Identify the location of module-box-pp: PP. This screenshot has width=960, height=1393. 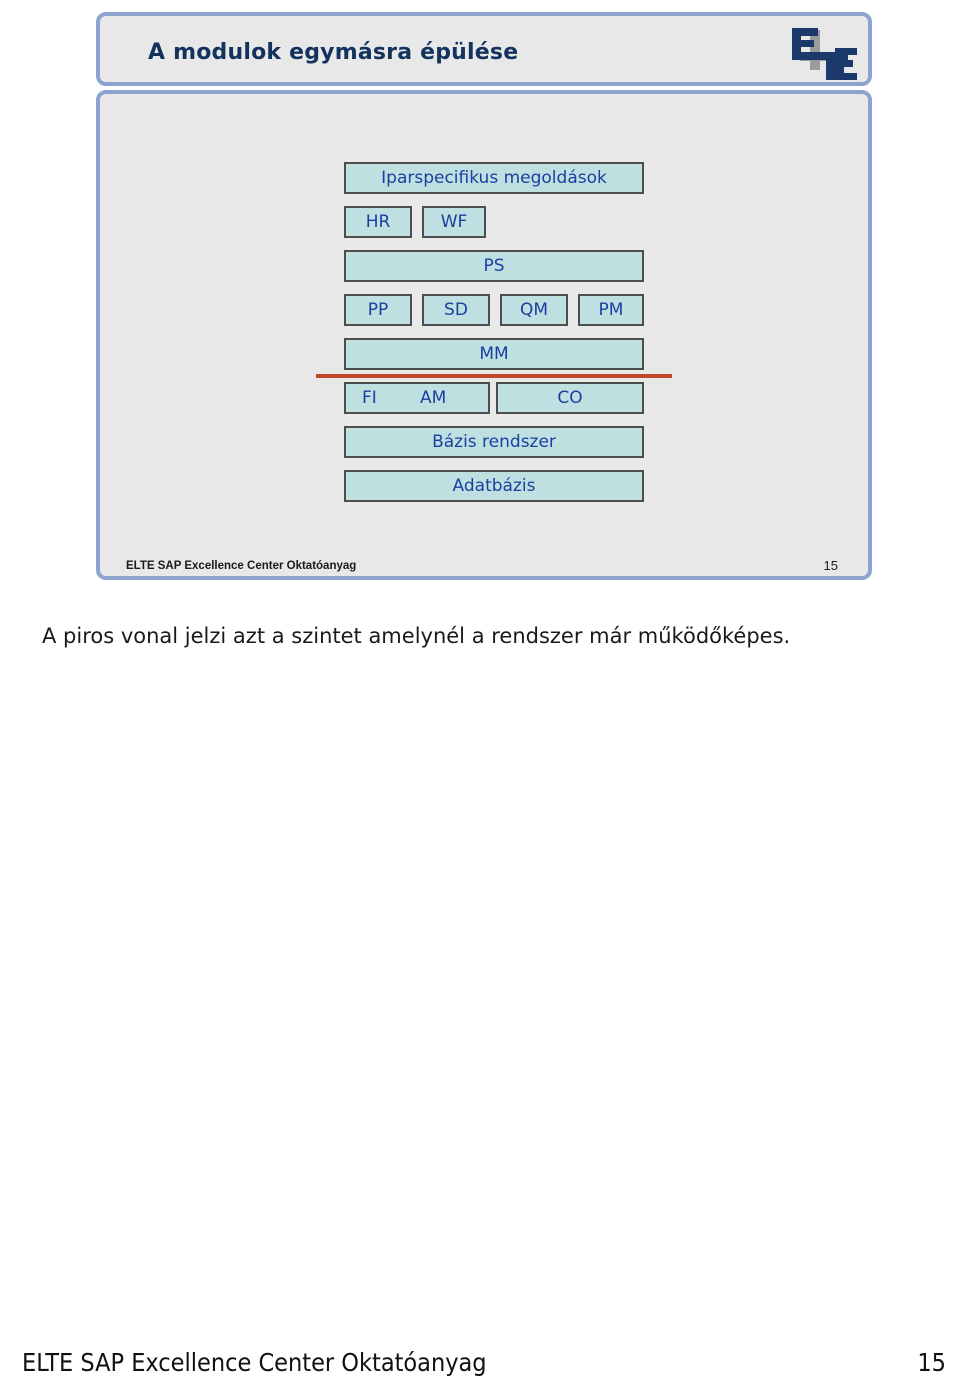
(378, 310).